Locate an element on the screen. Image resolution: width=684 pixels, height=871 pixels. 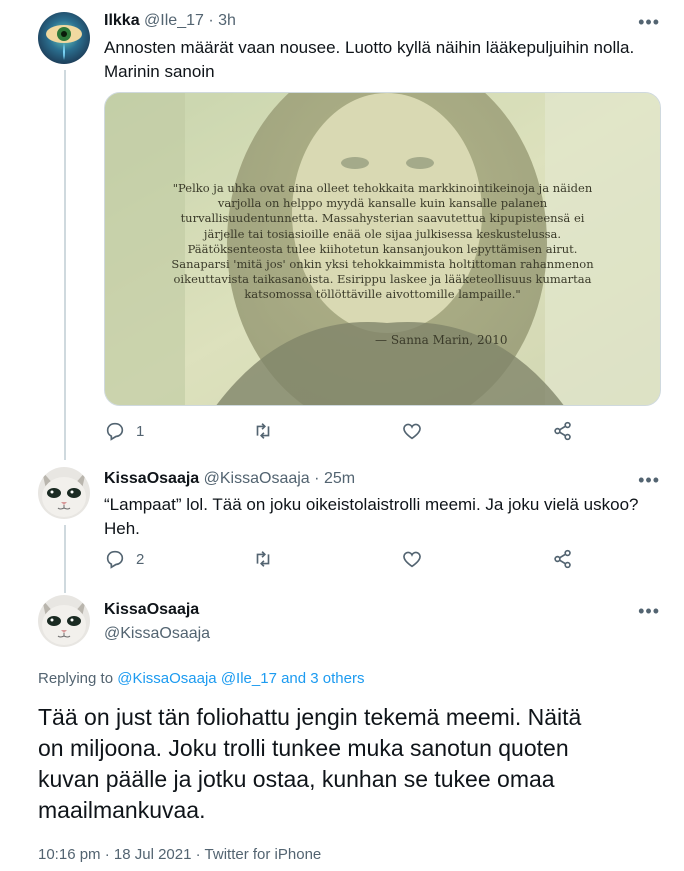
reply-button: 1 is located at coordinates (124, 431).